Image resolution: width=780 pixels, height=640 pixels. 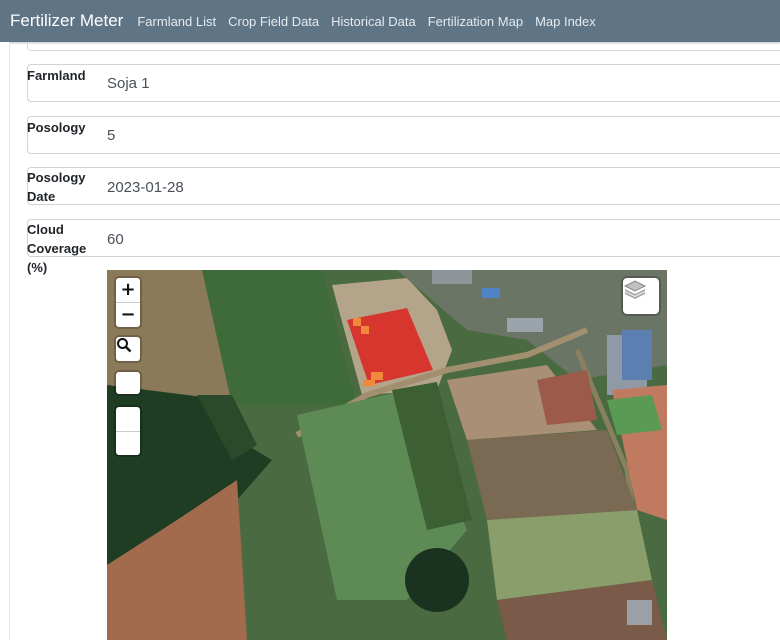 I want to click on draw-control, so click(x=128, y=383).